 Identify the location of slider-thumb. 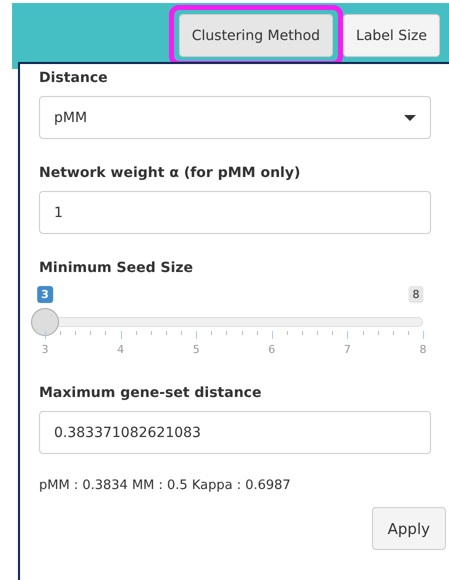
(45, 322).